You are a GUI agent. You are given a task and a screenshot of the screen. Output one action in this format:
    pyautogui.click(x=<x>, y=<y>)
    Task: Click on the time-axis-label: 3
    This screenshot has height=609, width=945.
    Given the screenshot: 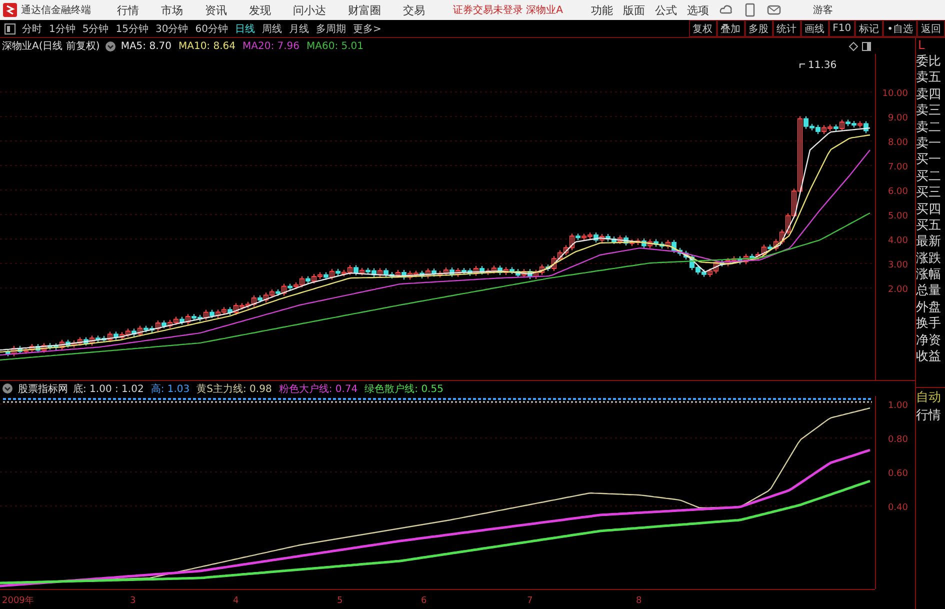 What is the action you would take?
    pyautogui.click(x=133, y=601)
    